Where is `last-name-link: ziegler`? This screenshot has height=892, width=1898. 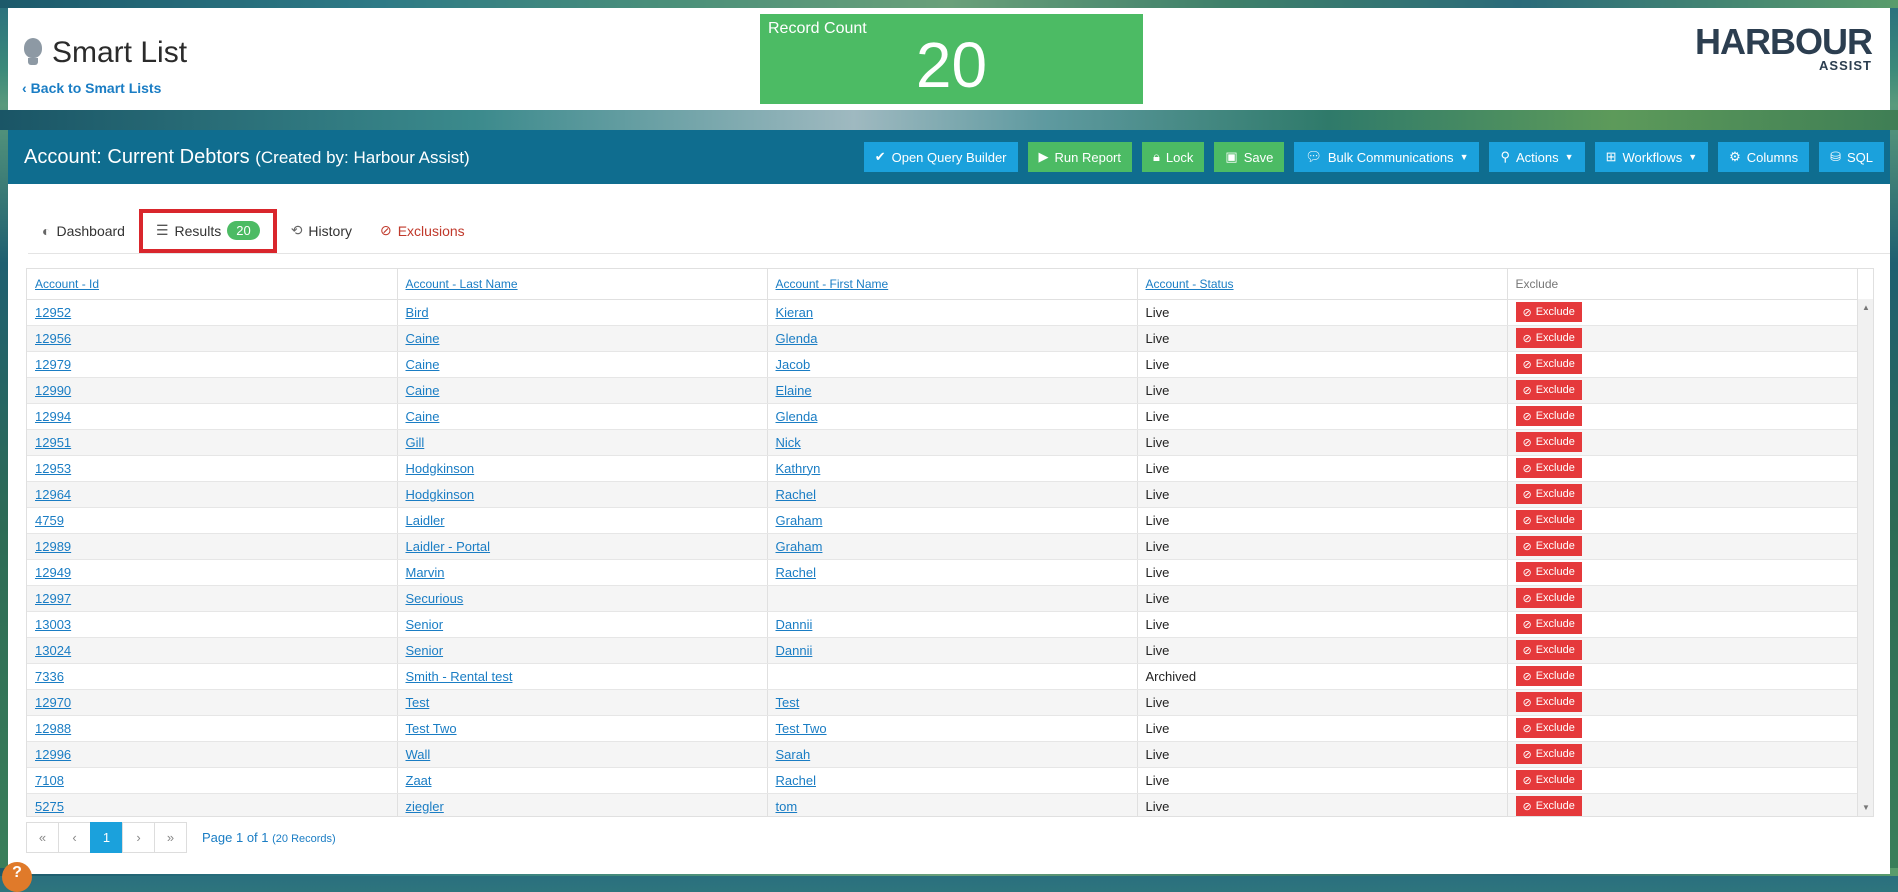
last-name-link: ziegler is located at coordinates (425, 806).